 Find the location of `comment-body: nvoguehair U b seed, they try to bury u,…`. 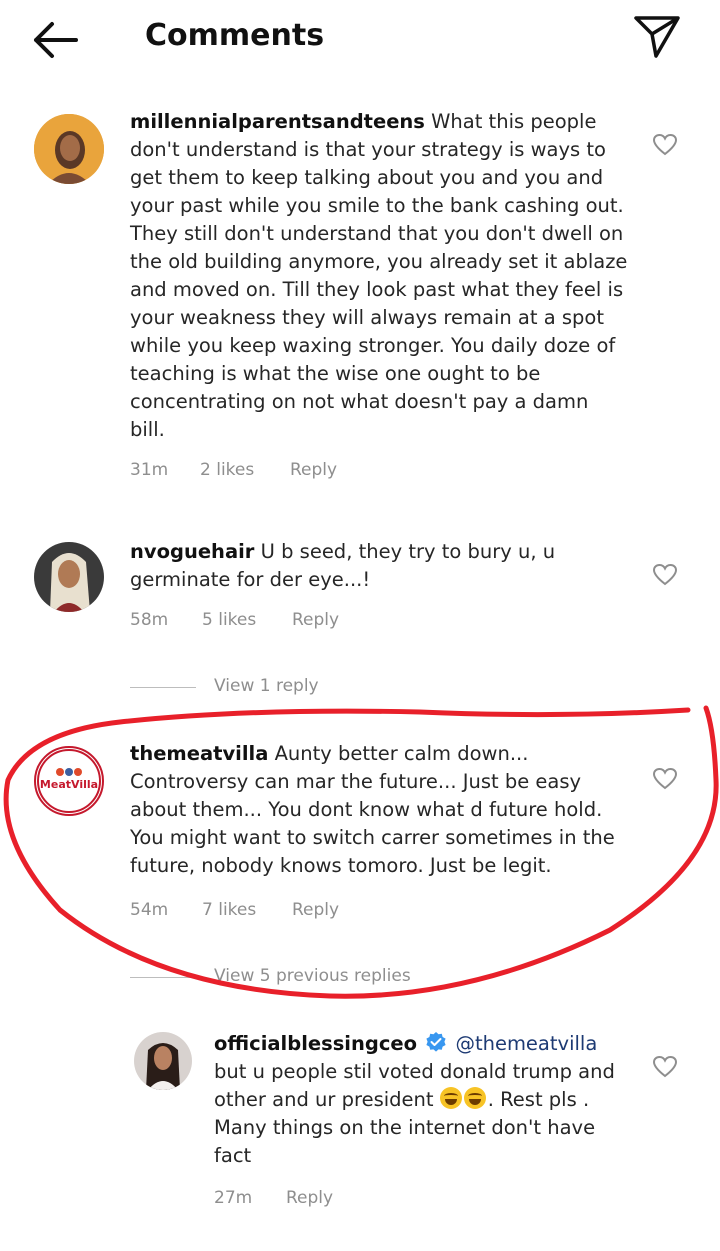

comment-body: nvoguehair U b seed, they try to bury u,… is located at coordinates (360, 566).